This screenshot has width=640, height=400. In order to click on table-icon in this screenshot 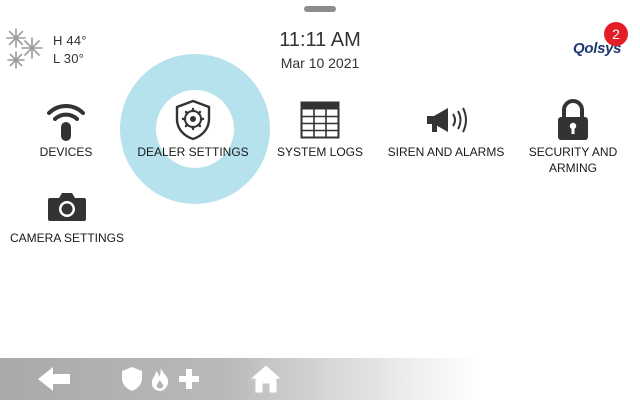, I will do `click(320, 120)`.